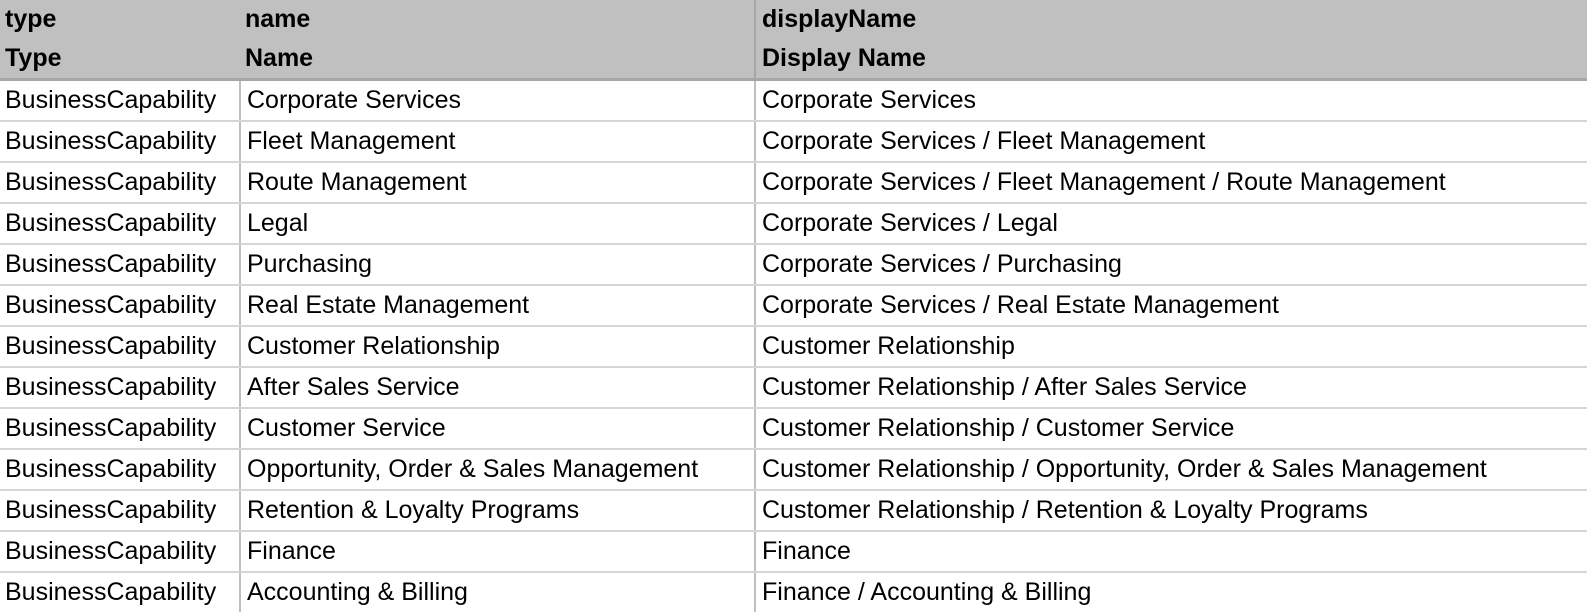 The width and height of the screenshot is (1587, 612). What do you see at coordinates (497, 101) in the screenshot?
I see `cell-name: Corporate Services` at bounding box center [497, 101].